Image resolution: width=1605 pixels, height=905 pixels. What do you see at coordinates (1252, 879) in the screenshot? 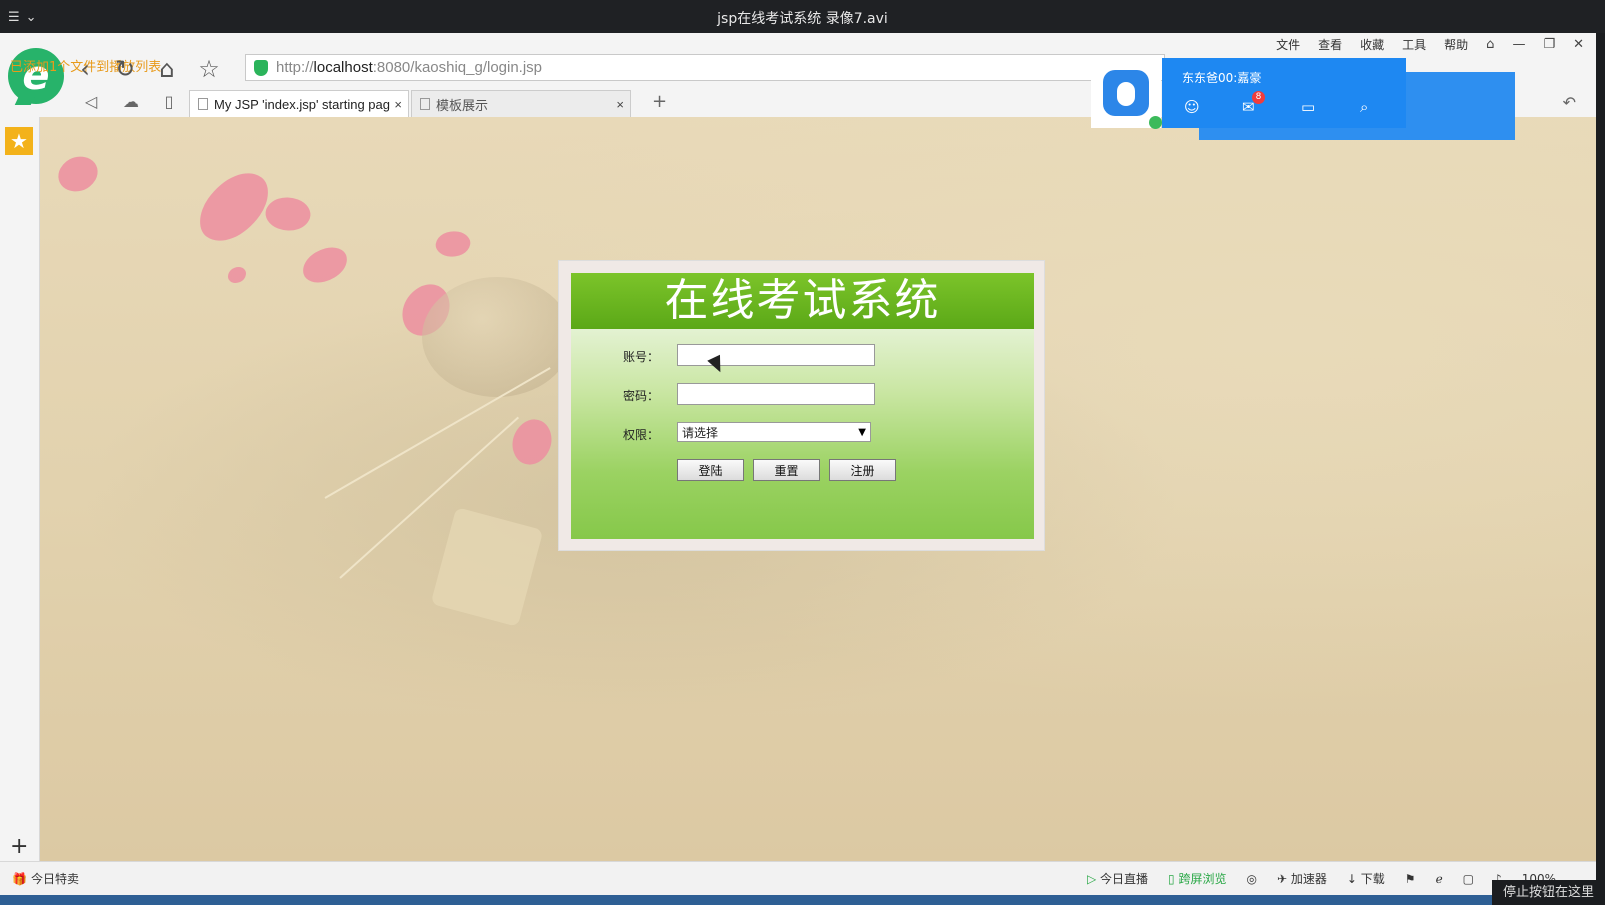
I see `speed-icon: ◎` at bounding box center [1252, 879].